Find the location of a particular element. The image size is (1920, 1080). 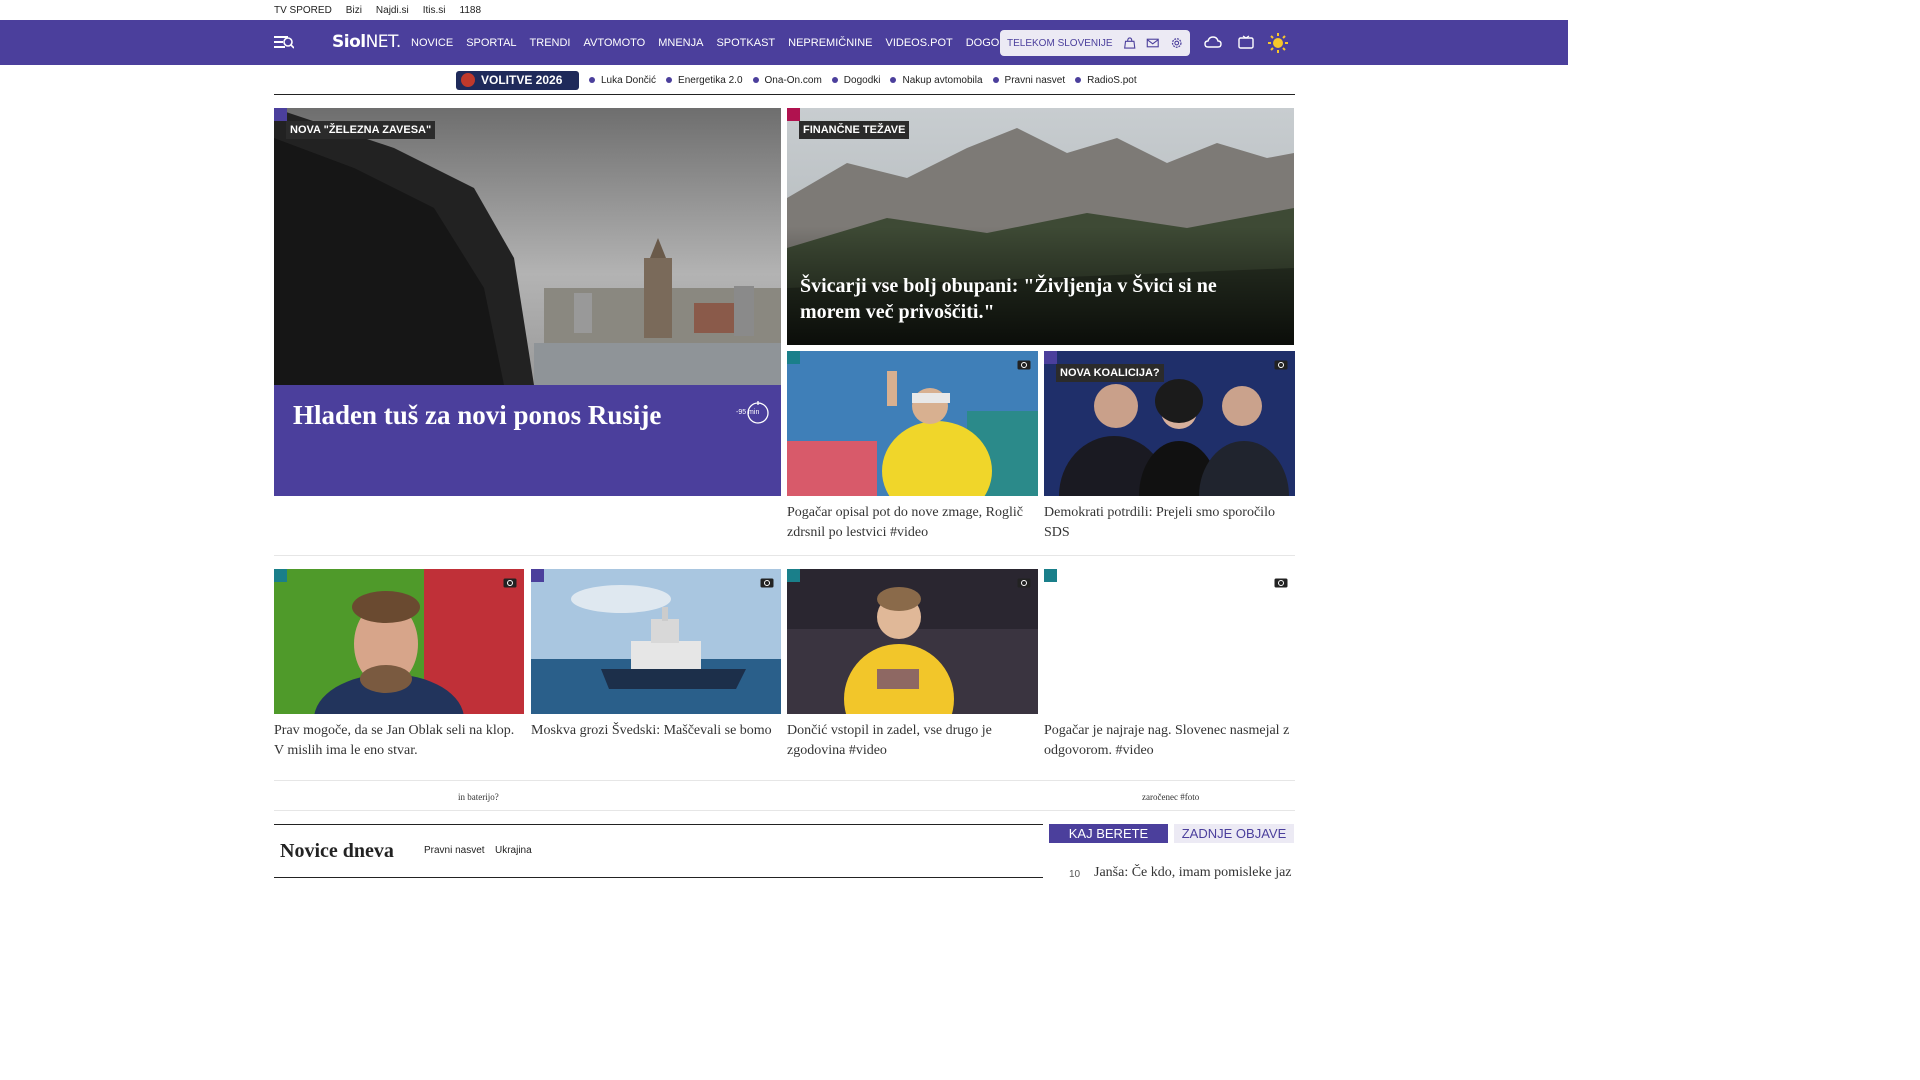

section-link-pravni-nasvet: Pravni nasvet is located at coordinates (454, 850).